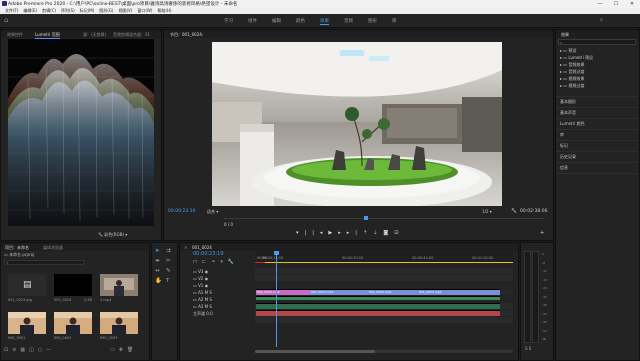 The height and width of the screenshot is (361, 640). What do you see at coordinates (203, 299) in the screenshot?
I see `track-header-a2: ▭ A2 M S` at bounding box center [203, 299].